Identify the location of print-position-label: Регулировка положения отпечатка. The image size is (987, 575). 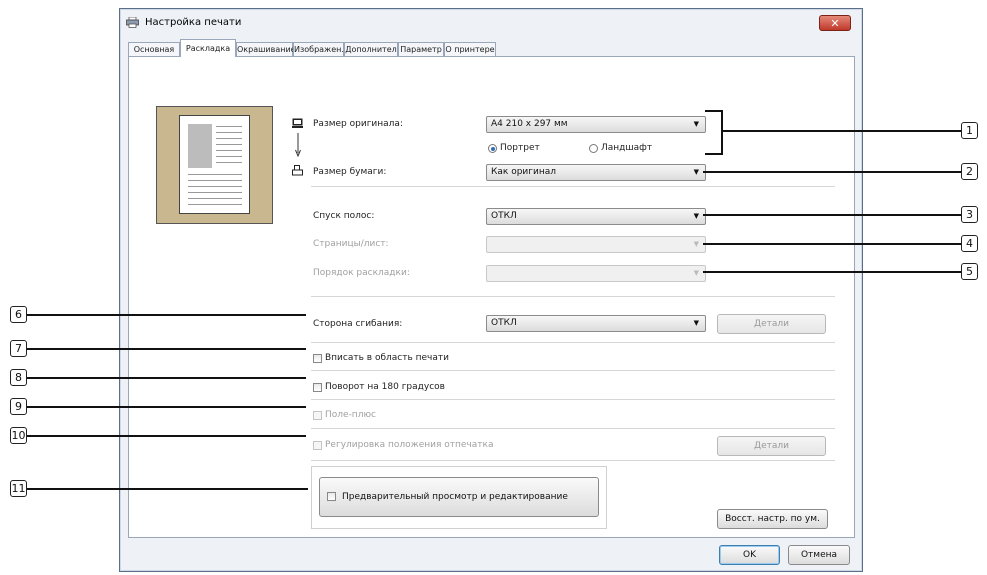
(409, 445).